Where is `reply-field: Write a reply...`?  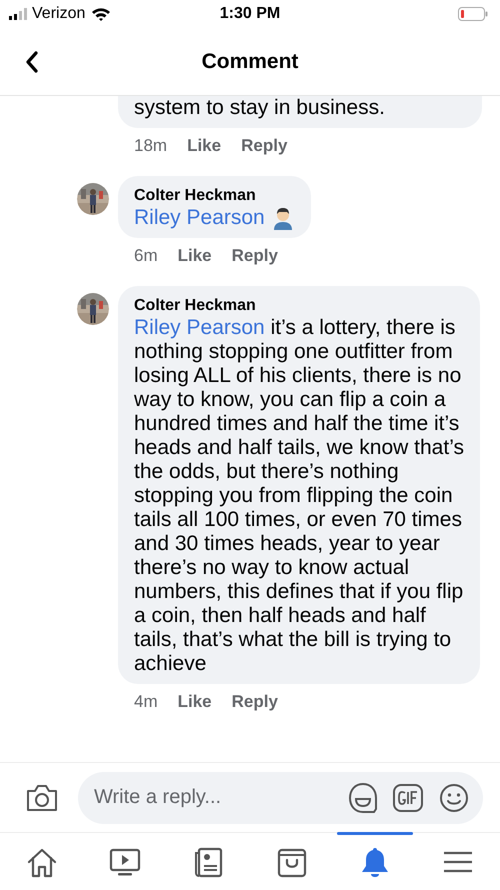 reply-field: Write a reply... is located at coordinates (280, 798).